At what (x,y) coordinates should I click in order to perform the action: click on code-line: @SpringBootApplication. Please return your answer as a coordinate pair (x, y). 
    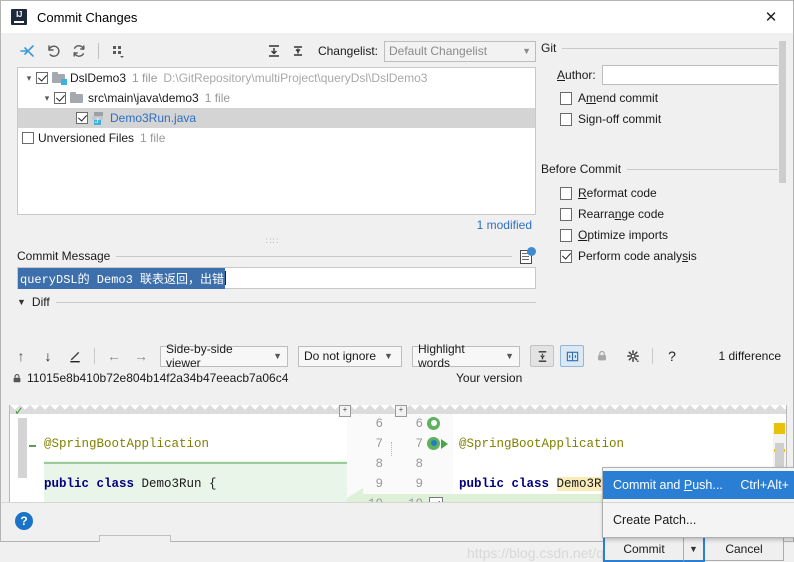
    Looking at the image, I should click on (541, 444).